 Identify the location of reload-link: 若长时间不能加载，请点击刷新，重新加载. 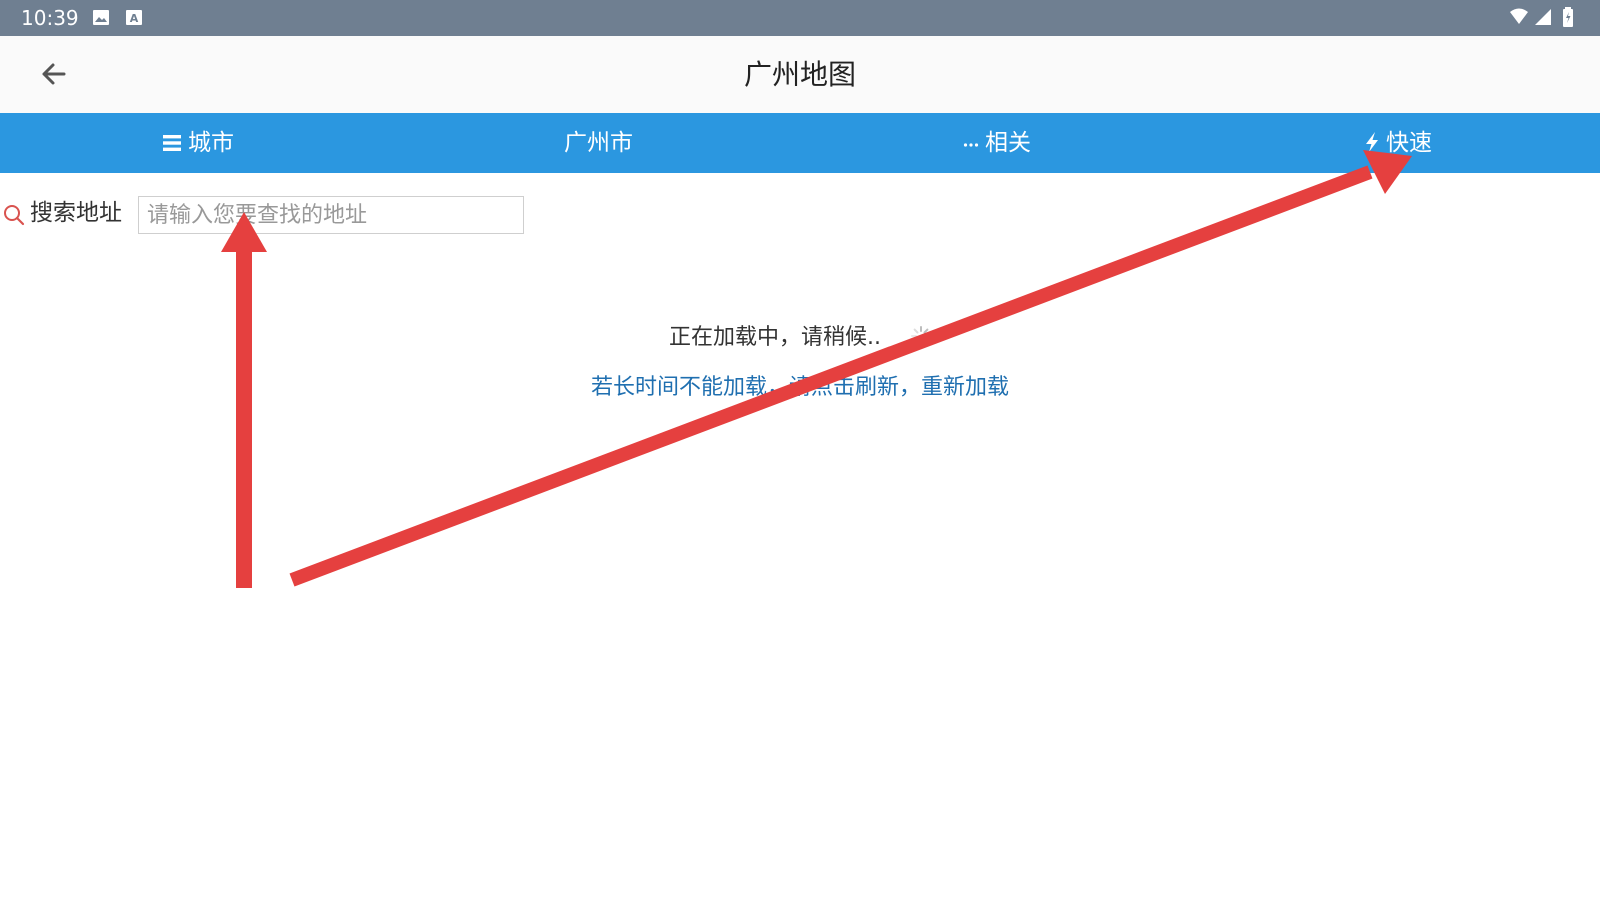
(800, 388).